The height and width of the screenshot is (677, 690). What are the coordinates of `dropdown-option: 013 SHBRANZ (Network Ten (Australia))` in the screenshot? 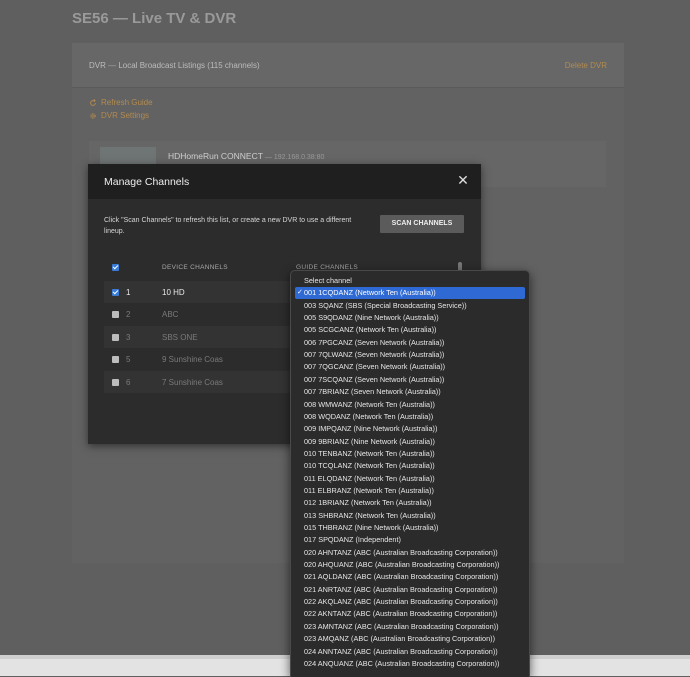 It's located at (410, 516).